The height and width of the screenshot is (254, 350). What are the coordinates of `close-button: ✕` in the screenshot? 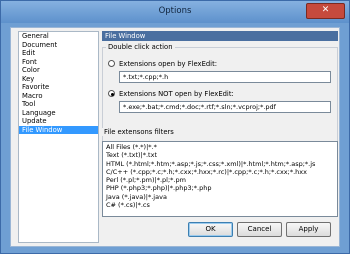 It's located at (325, 11).